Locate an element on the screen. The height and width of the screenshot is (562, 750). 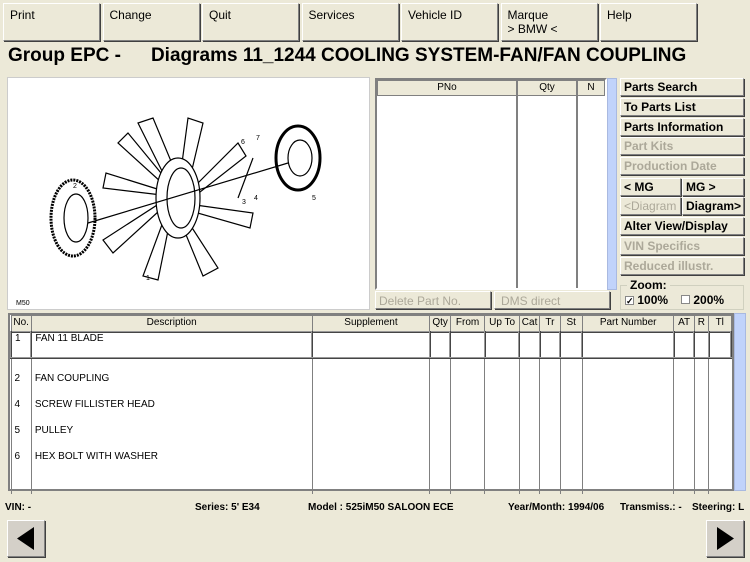
table-row: 2 FAN COUPLING is located at coordinates (370, 370).